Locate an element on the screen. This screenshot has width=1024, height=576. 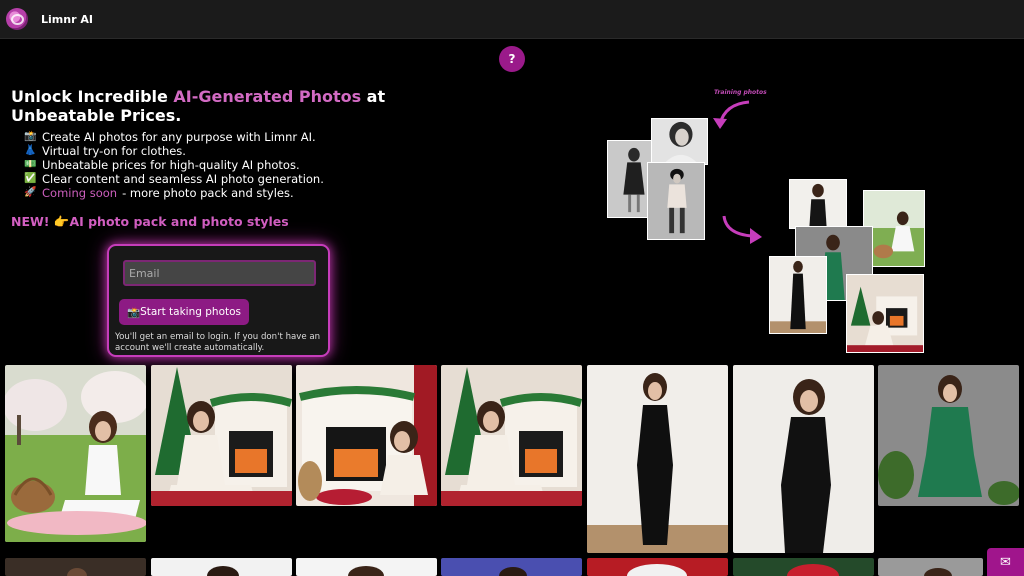
training-photos-label: Training photos is located at coordinates (740, 92).